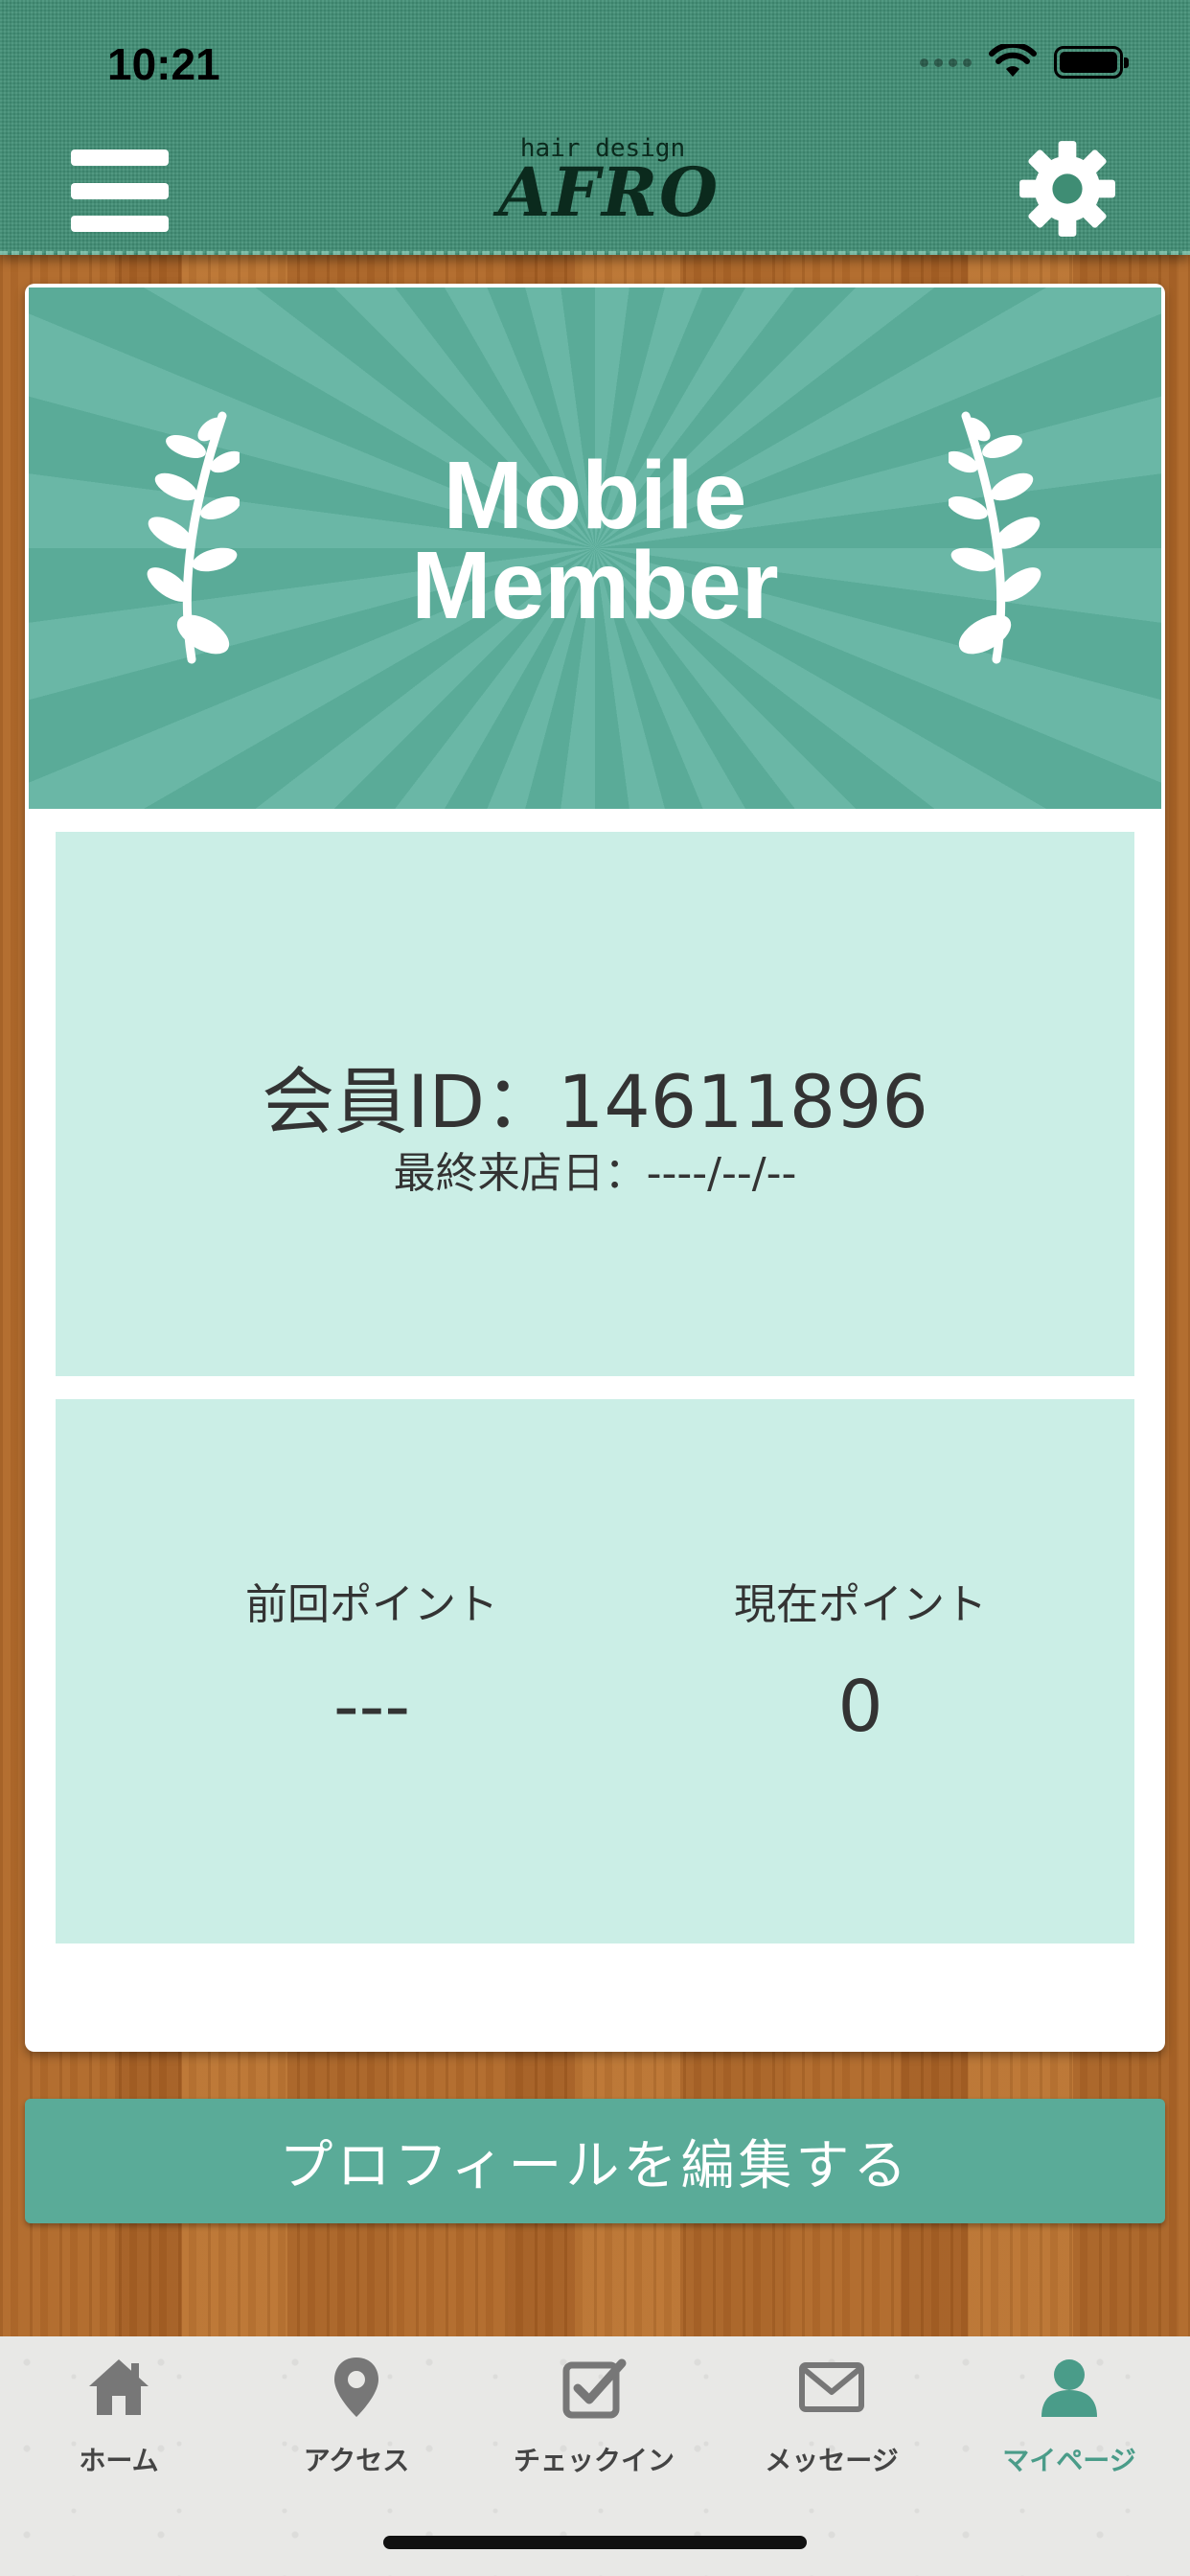  Describe the element at coordinates (595, 127) in the screenshot. I see `app-header: 10:21 hair design AFRO` at that location.